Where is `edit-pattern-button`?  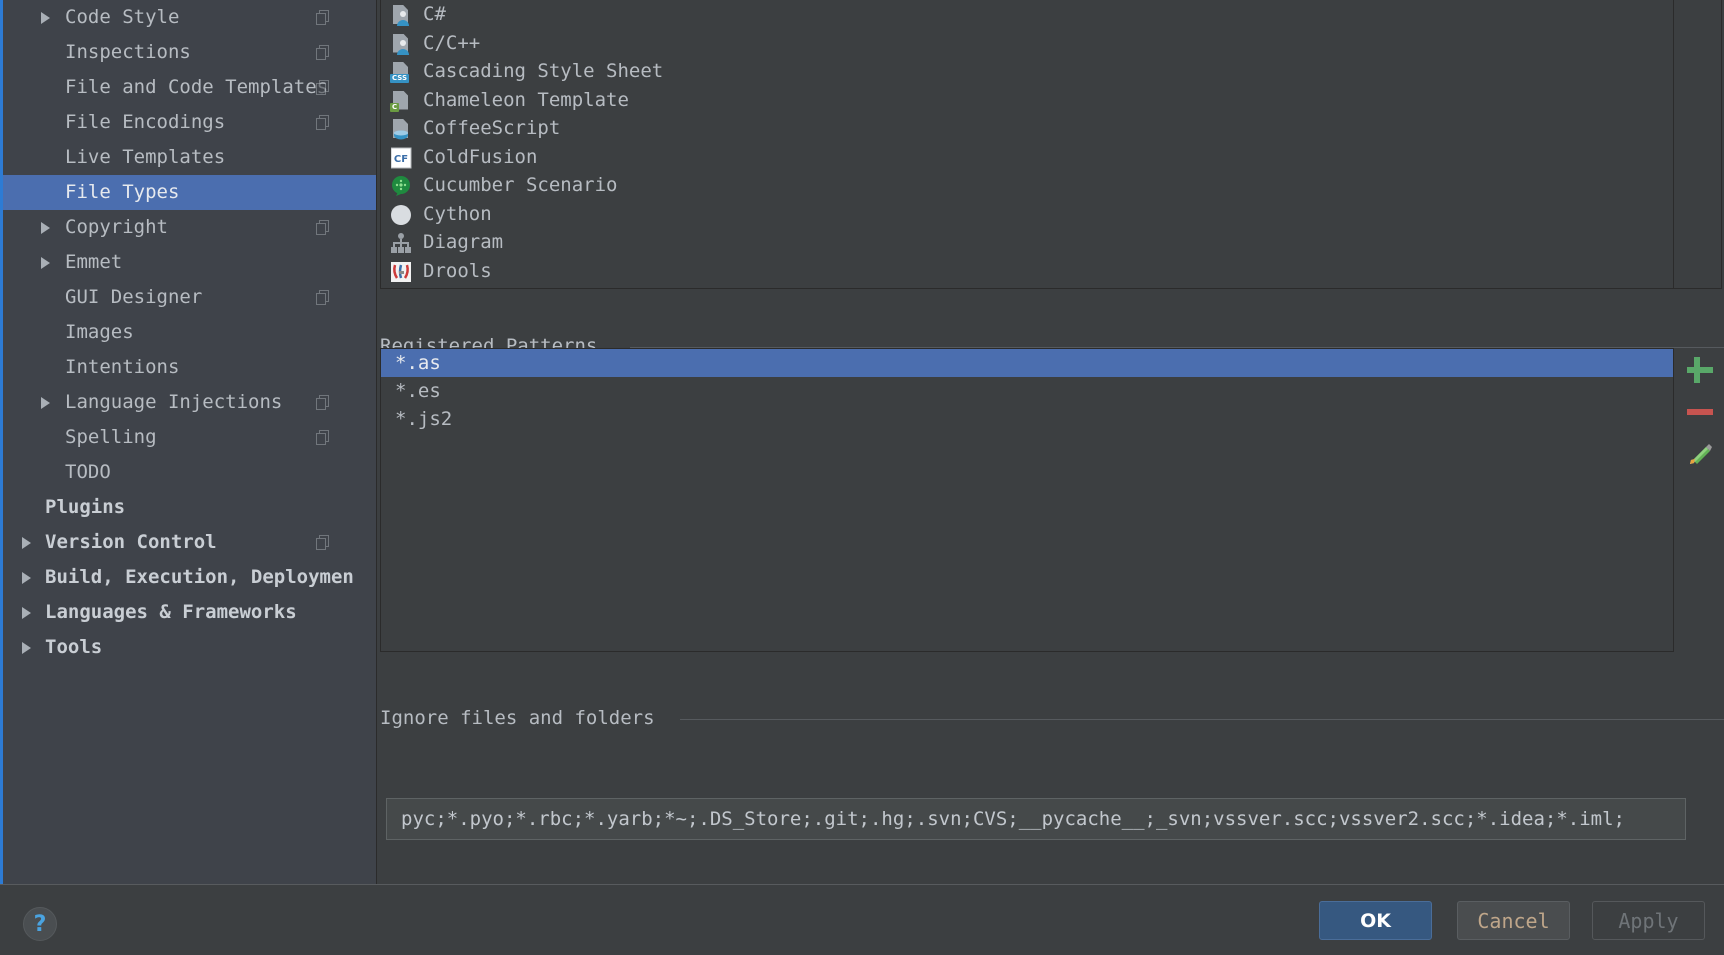 edit-pattern-button is located at coordinates (1700, 454).